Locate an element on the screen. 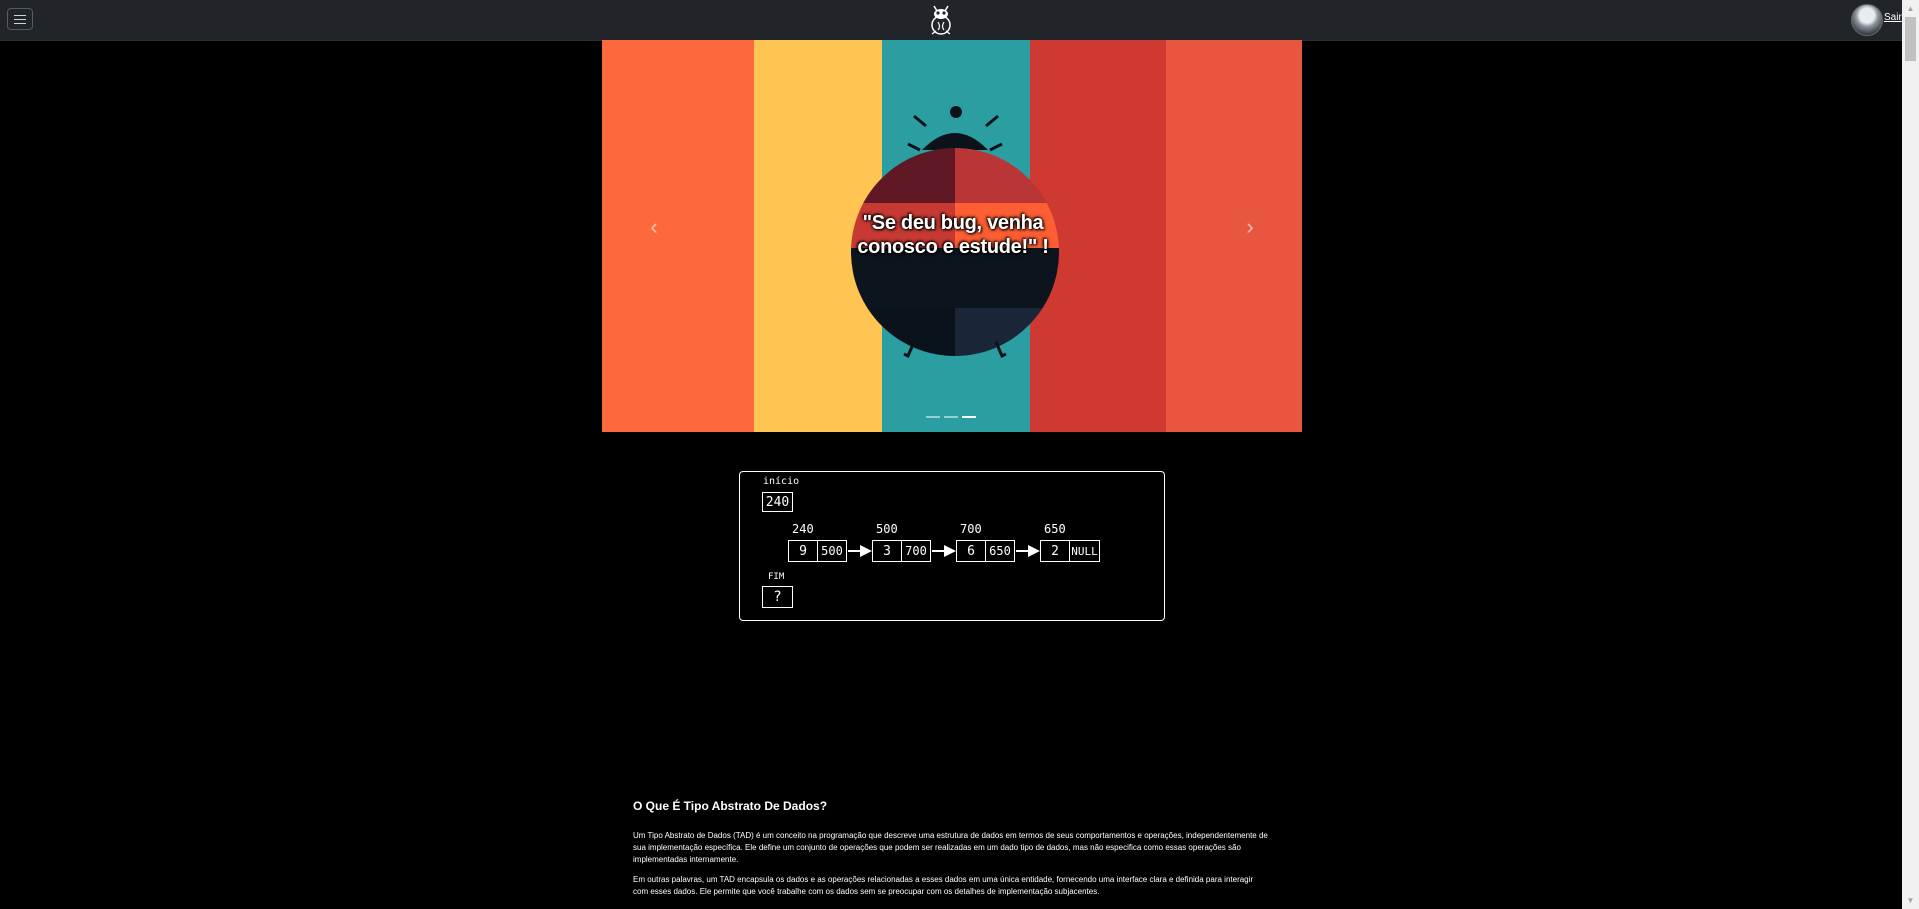  hamburger-icon is located at coordinates (20, 15).